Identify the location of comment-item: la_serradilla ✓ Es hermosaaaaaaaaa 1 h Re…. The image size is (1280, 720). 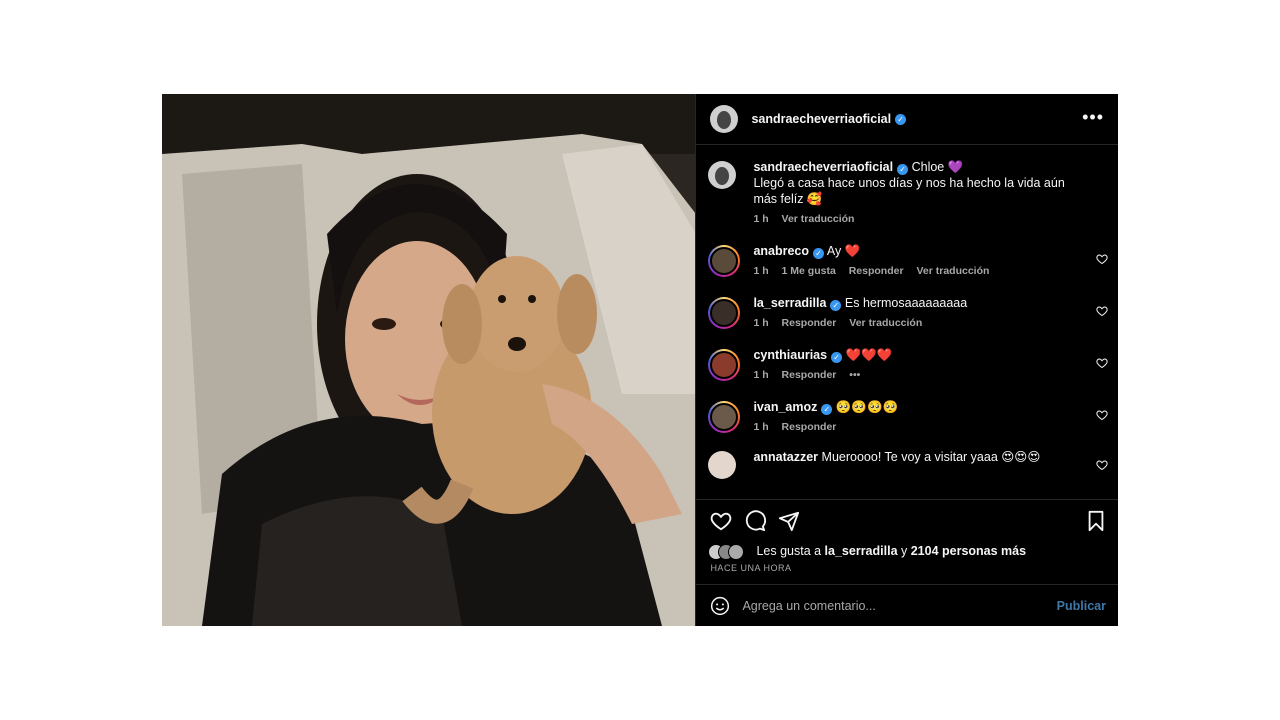
(907, 312).